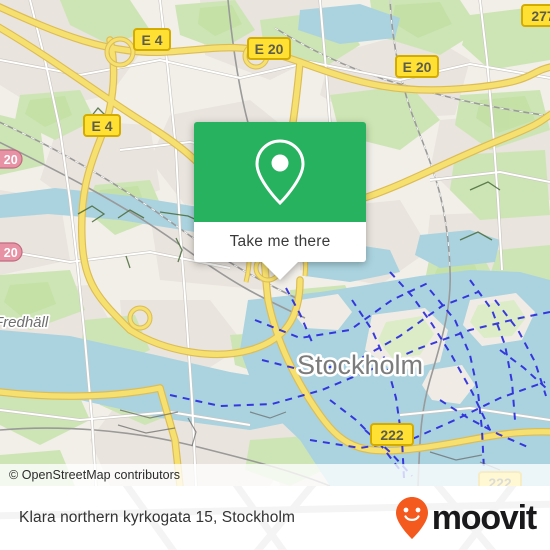  I want to click on road-shield-e4-1: E 4, so click(152, 39).